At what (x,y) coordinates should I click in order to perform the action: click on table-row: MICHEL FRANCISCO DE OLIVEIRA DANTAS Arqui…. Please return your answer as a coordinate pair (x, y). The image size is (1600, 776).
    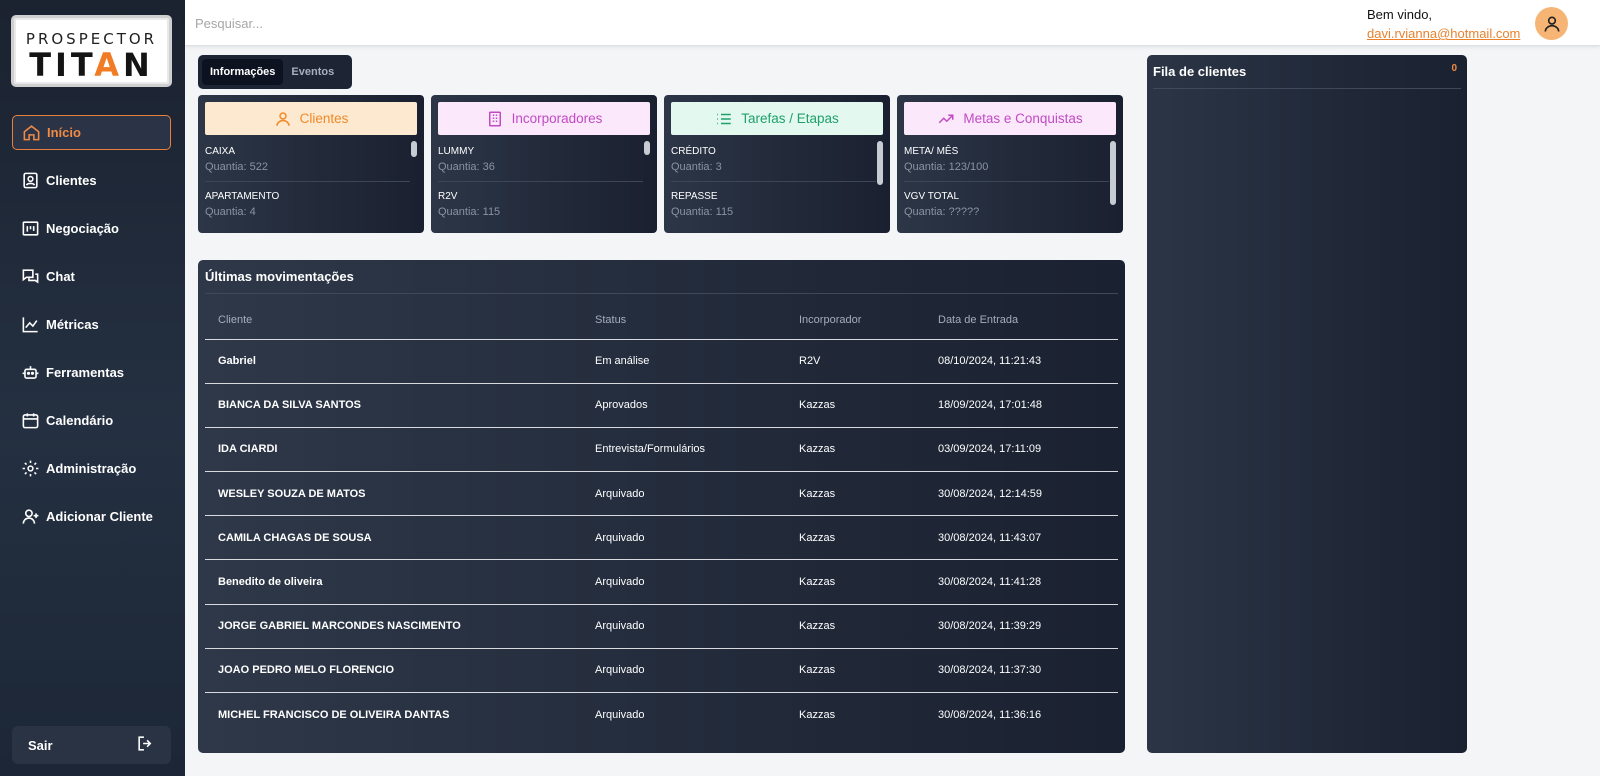
    Looking at the image, I should click on (661, 715).